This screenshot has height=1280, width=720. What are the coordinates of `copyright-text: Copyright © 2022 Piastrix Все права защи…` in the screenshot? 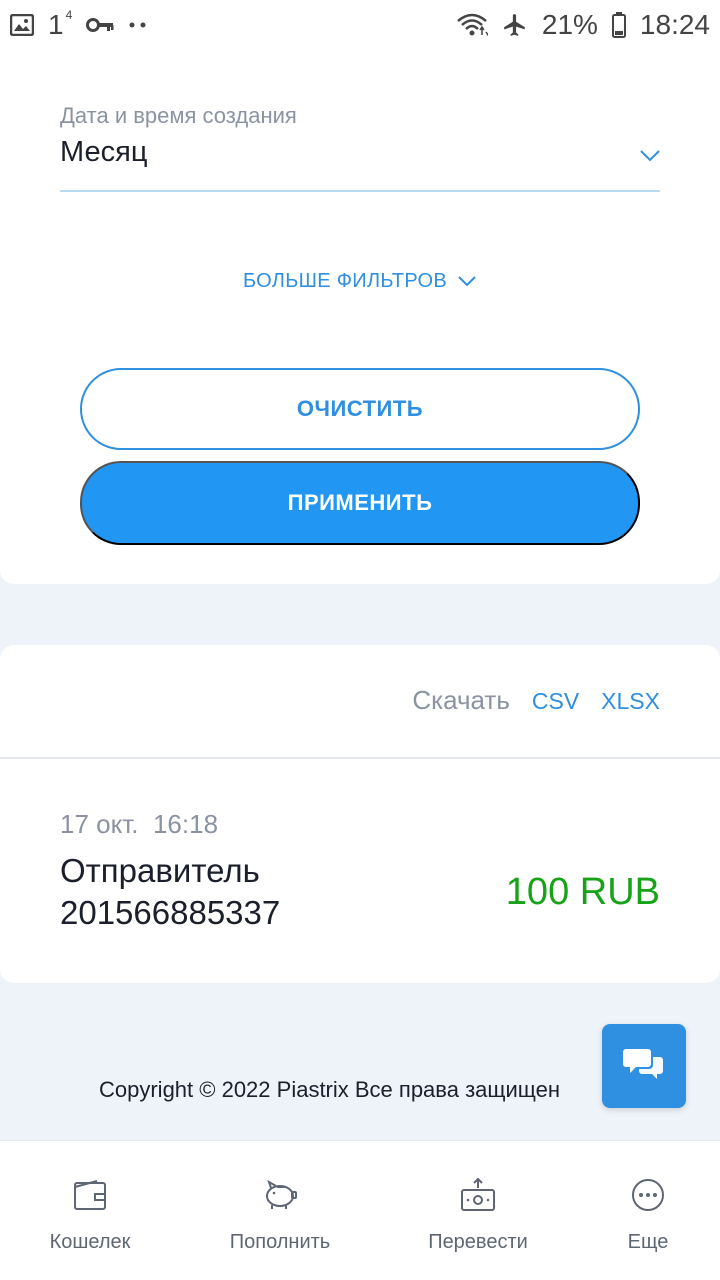 It's located at (330, 1089).